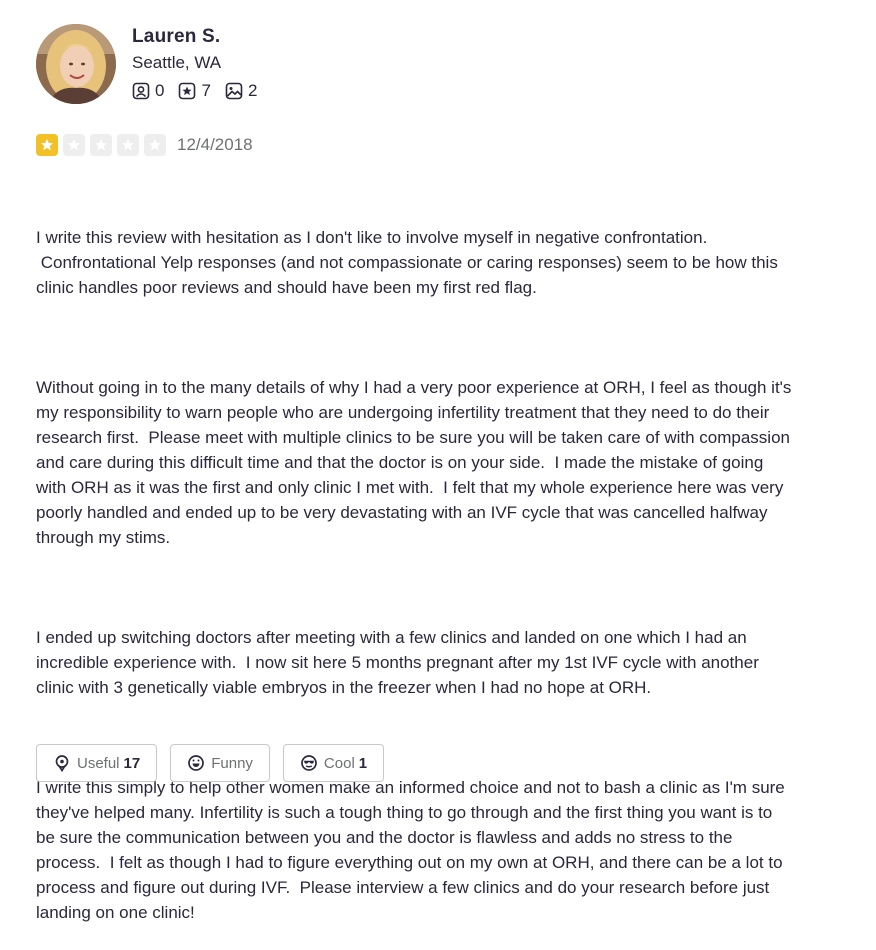 Image resolution: width=876 pixels, height=950 pixels. Describe the element at coordinates (160, 90) in the screenshot. I see `friends-count: 0` at that location.